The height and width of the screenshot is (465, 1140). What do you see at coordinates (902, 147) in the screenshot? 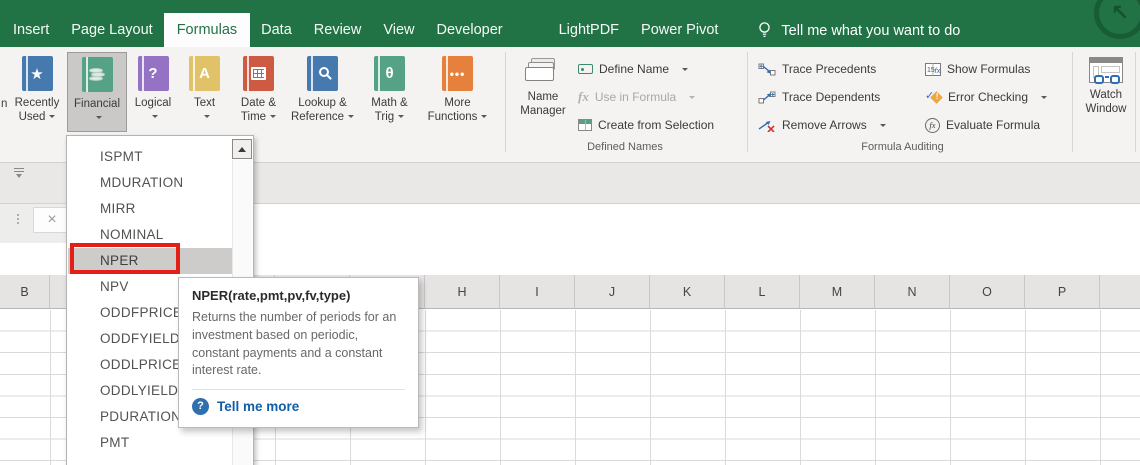
I see `formula-auditing-group-label: Formula Auditing` at bounding box center [902, 147].